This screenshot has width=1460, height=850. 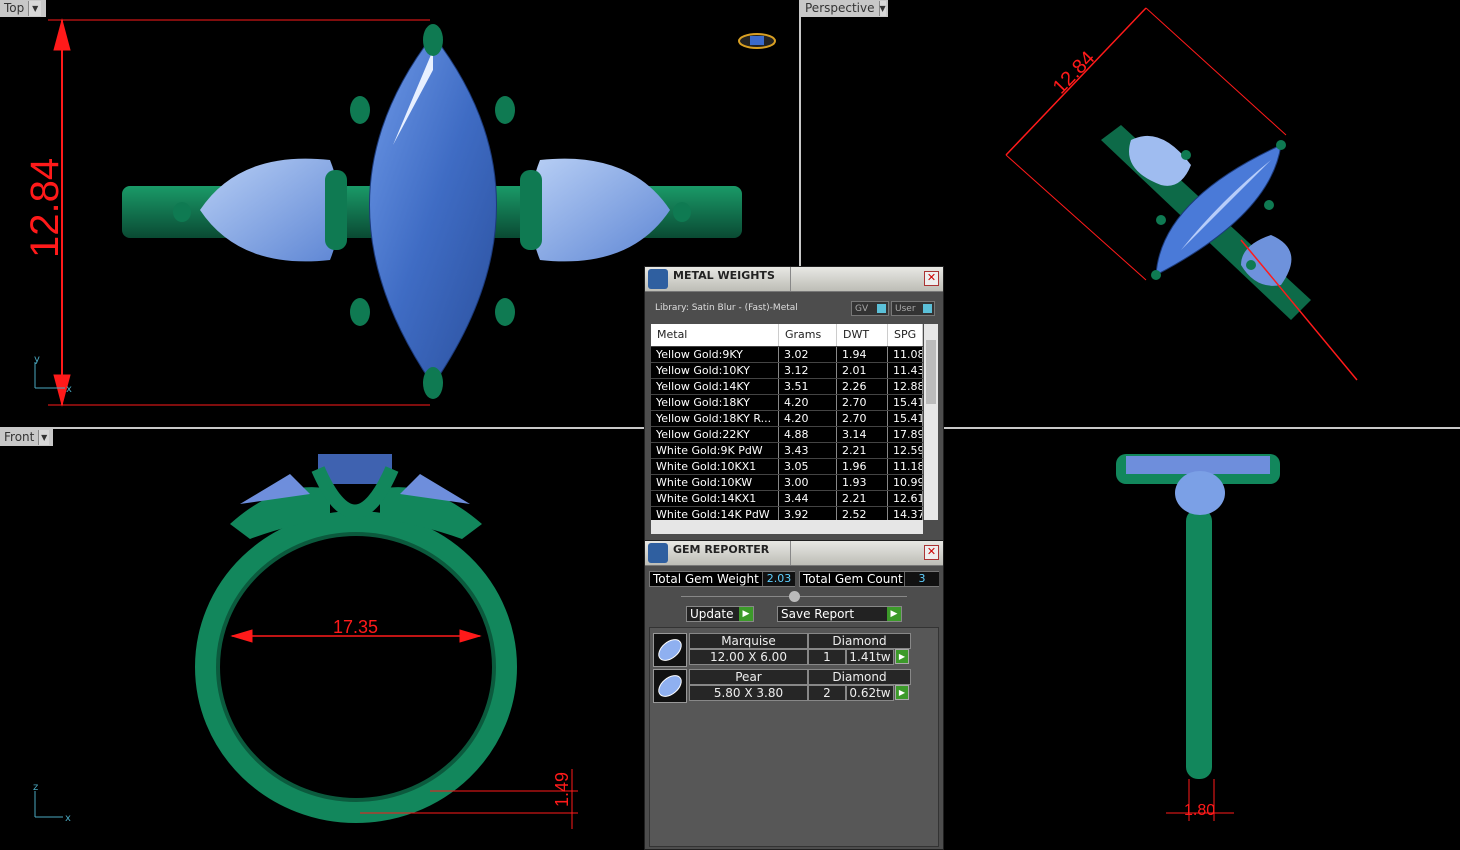 What do you see at coordinates (808, 386) in the screenshot?
I see `table-cell: 3.51` at bounding box center [808, 386].